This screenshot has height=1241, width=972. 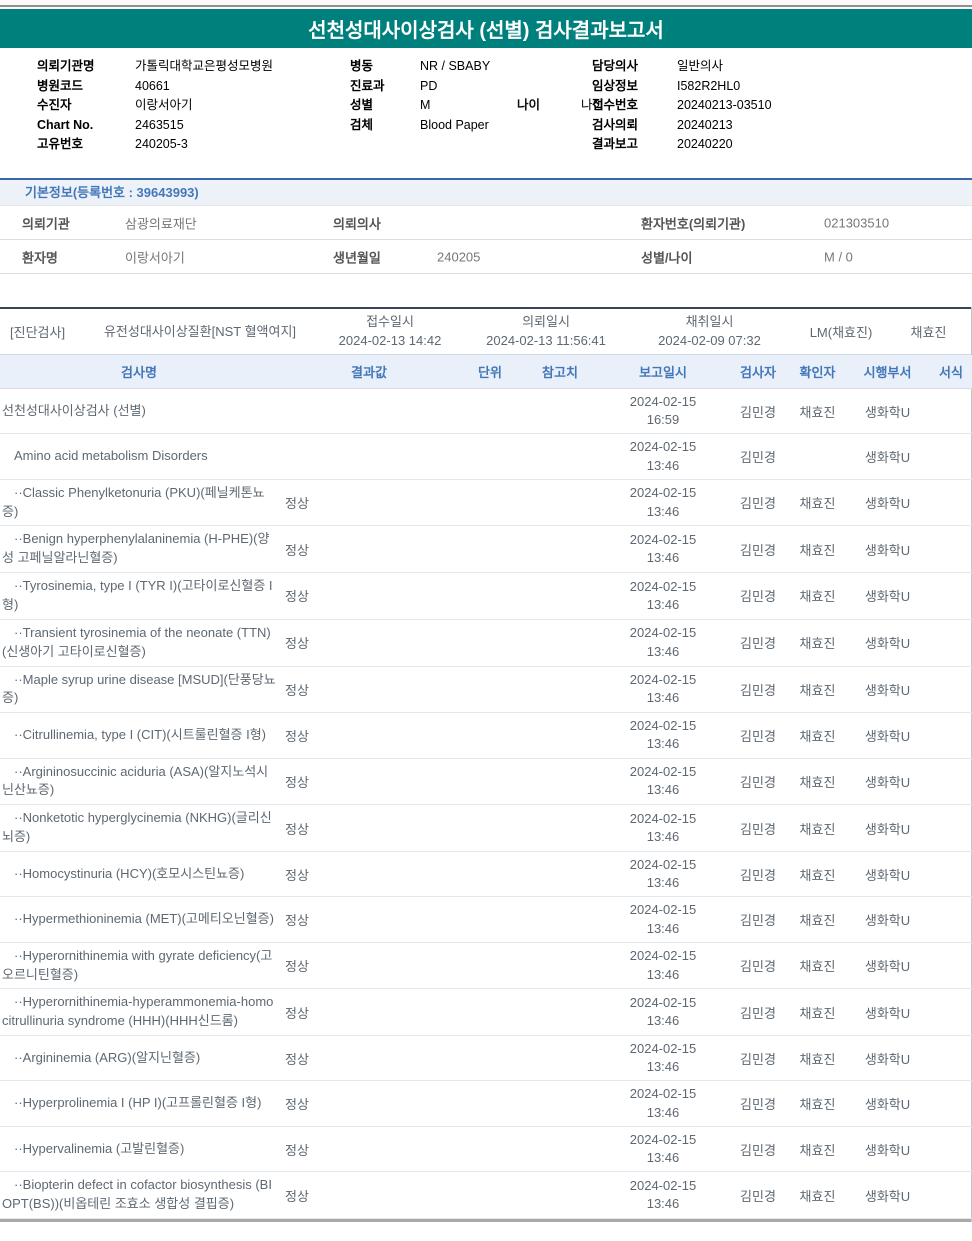 What do you see at coordinates (615, 85) in the screenshot?
I see `header-info-label: 임상정보` at bounding box center [615, 85].